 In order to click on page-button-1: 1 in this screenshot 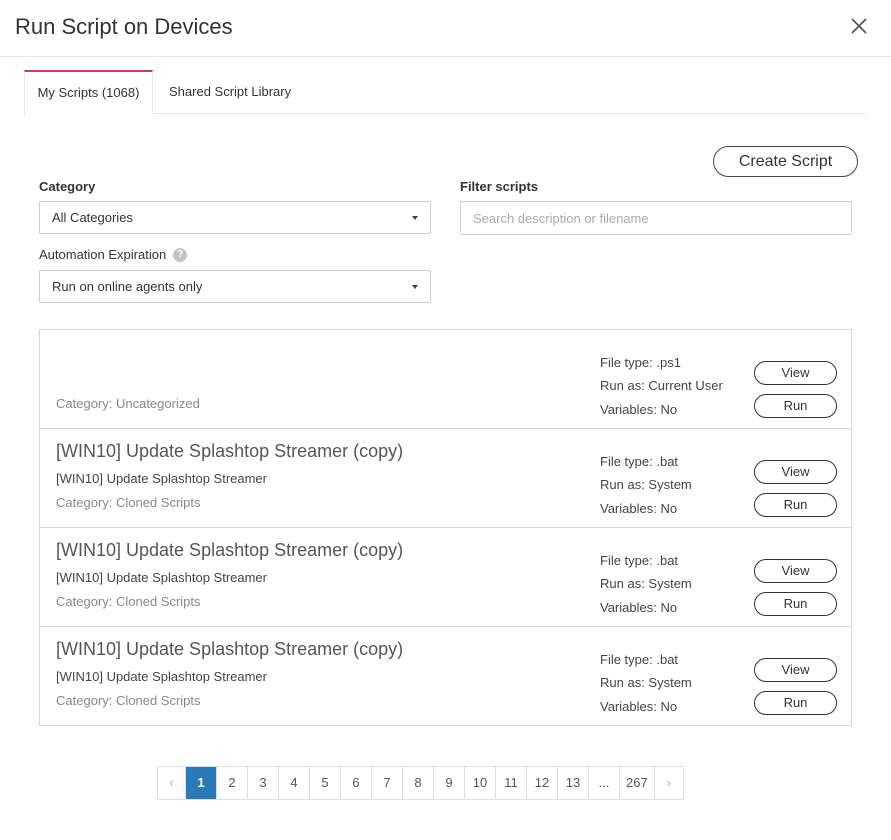, I will do `click(201, 783)`.